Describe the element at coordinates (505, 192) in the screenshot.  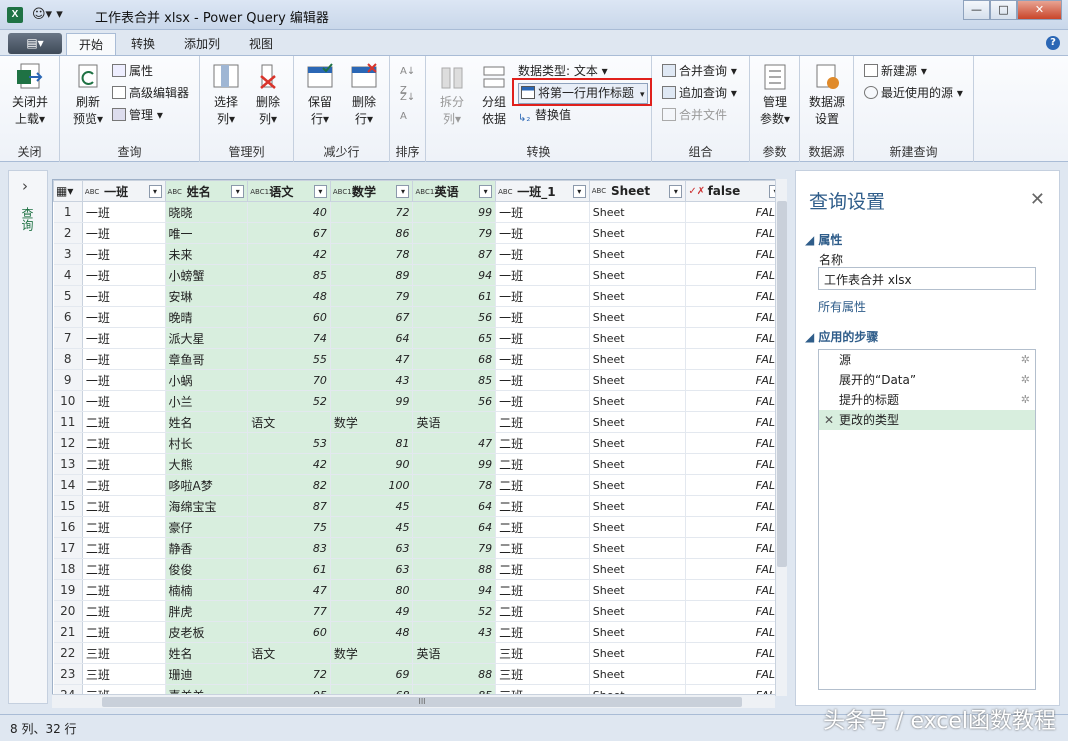
I see `column-type-icon: ABC` at that location.